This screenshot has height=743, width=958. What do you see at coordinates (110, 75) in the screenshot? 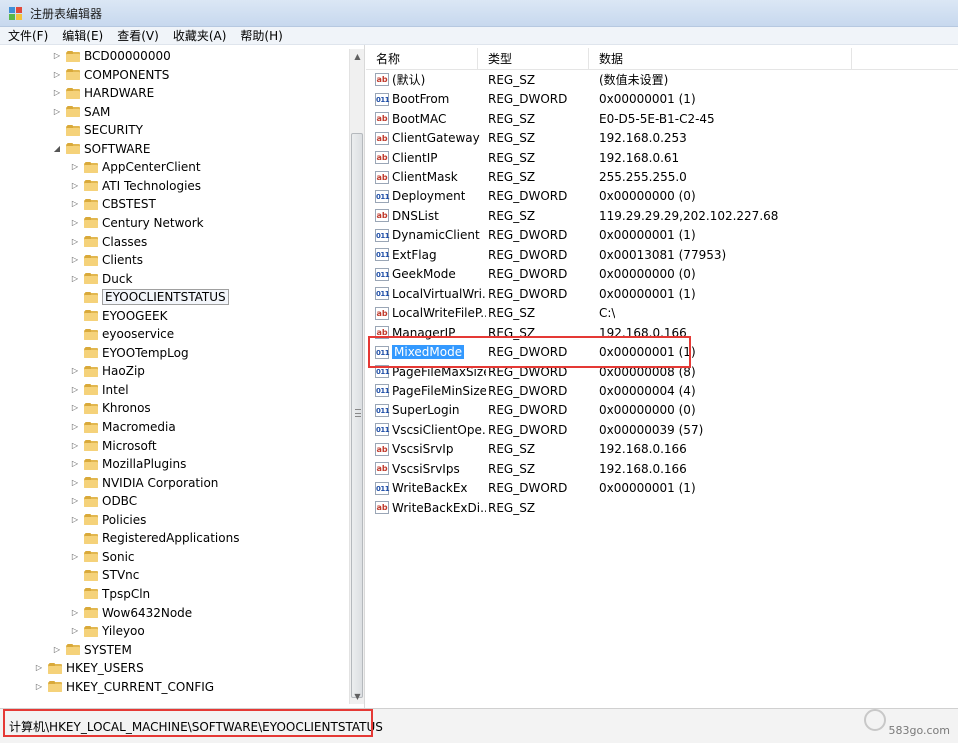
I see `tree-node: ▷ COMPONENTS` at bounding box center [110, 75].